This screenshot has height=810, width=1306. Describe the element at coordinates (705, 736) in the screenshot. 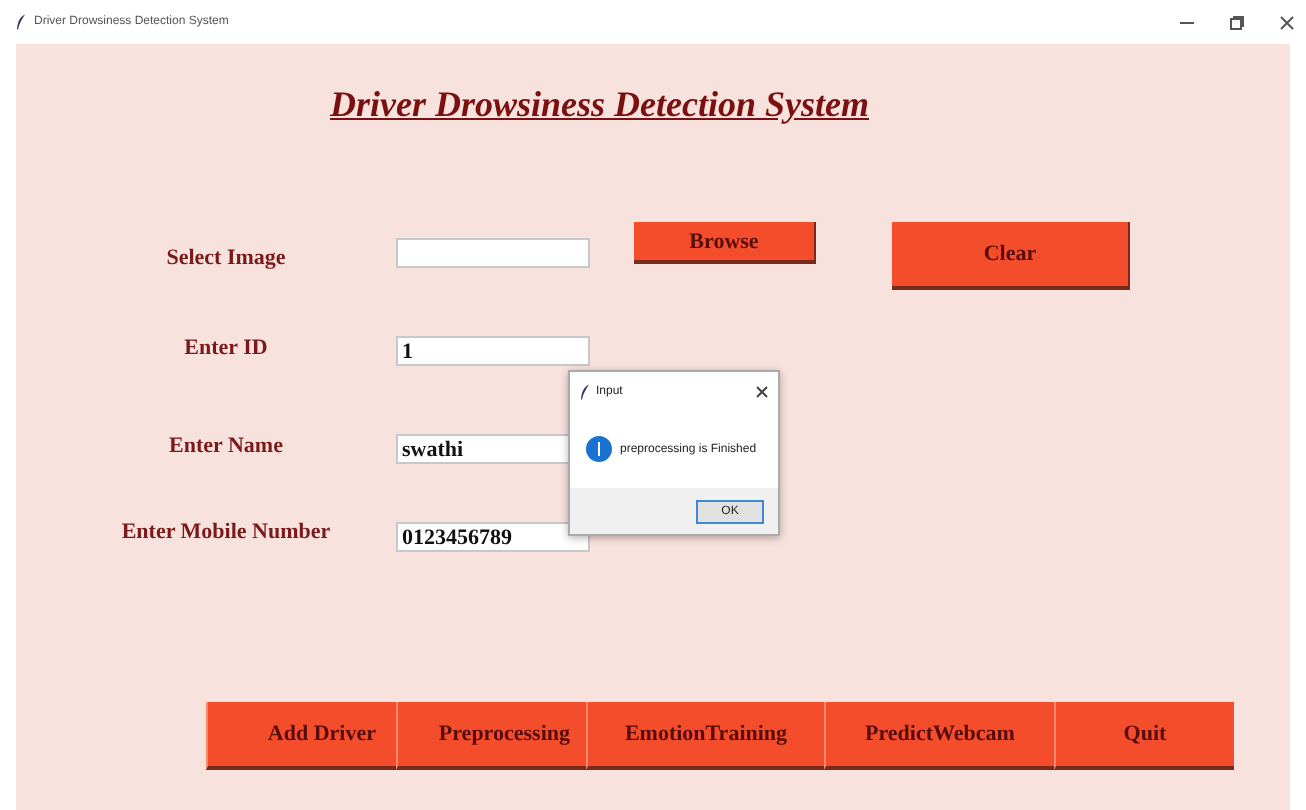

I see `toolbar-button: EmotionTraining` at that location.